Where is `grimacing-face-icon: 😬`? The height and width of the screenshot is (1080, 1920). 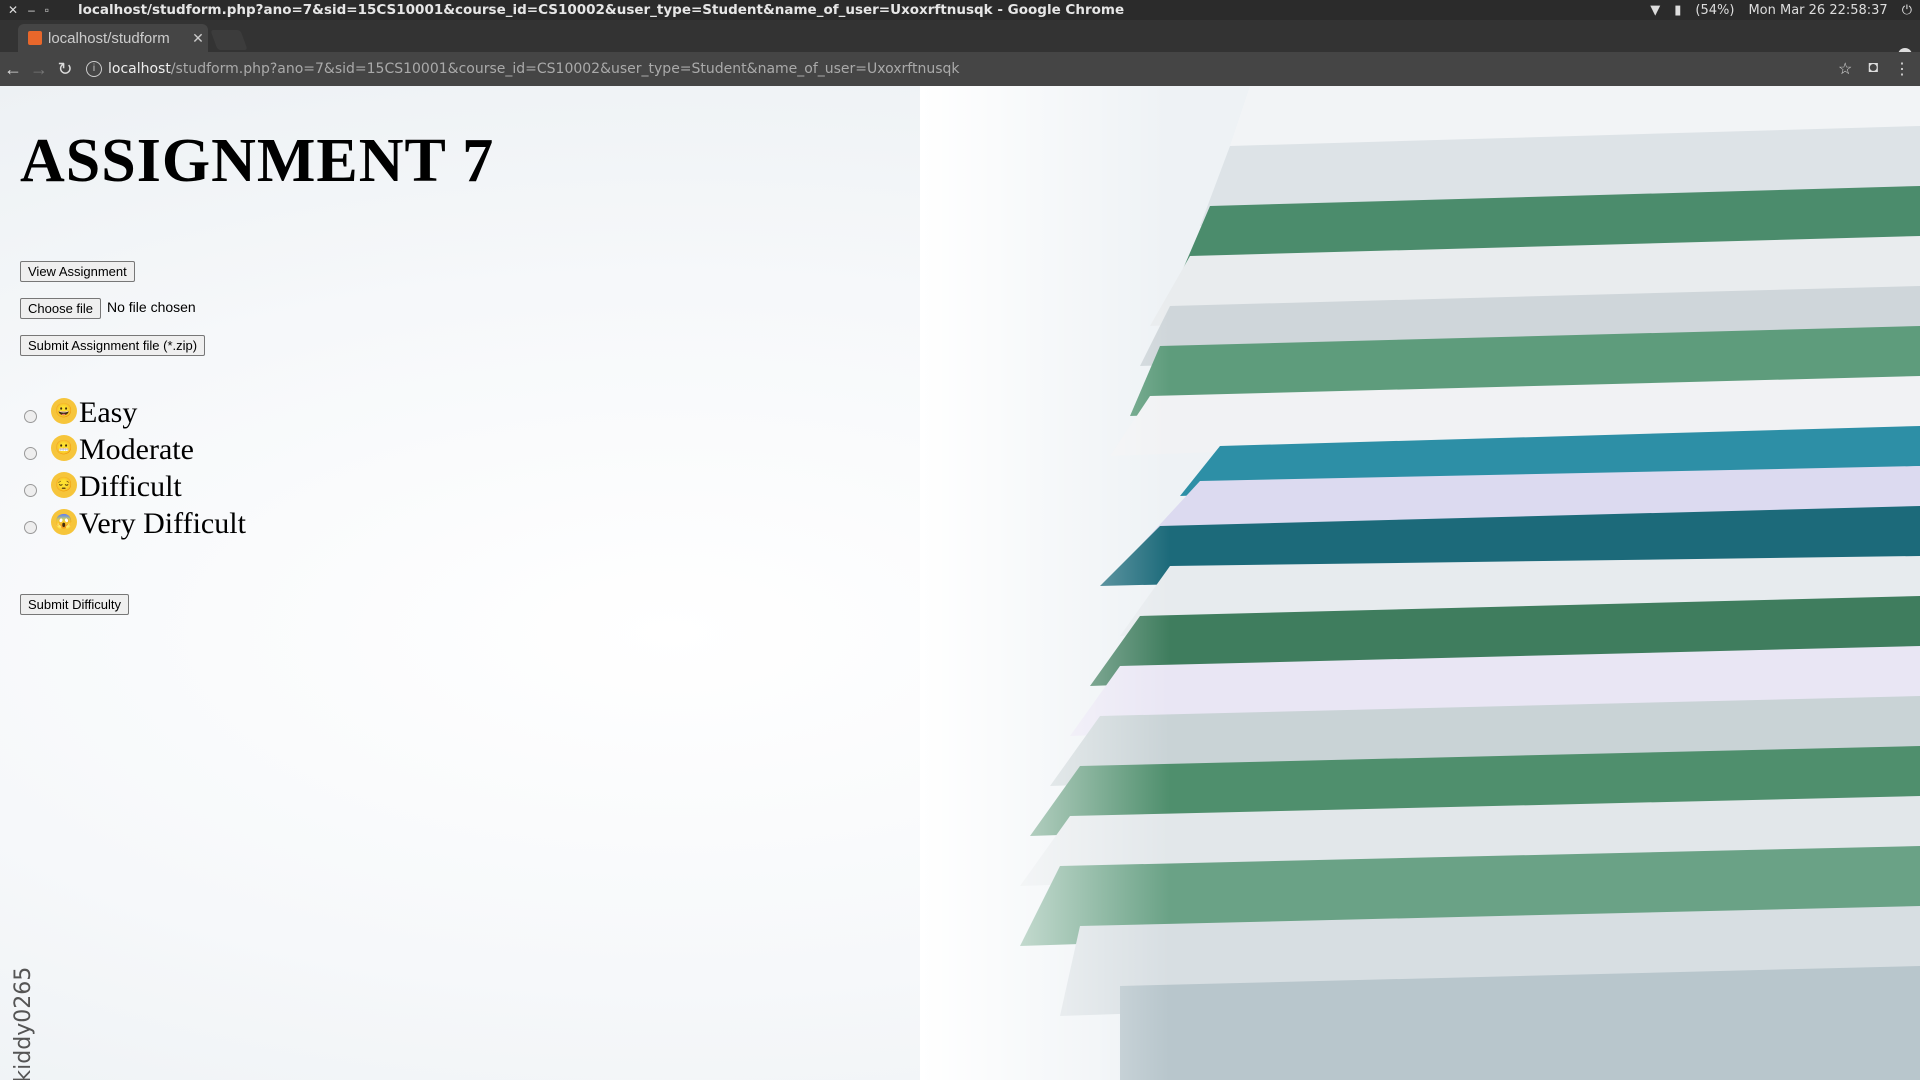 grimacing-face-icon: 😬 is located at coordinates (64, 448).